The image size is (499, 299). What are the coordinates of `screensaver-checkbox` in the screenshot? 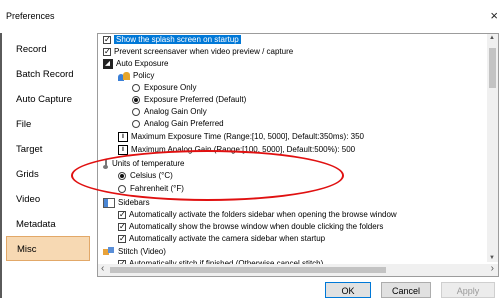 It's located at (107, 51).